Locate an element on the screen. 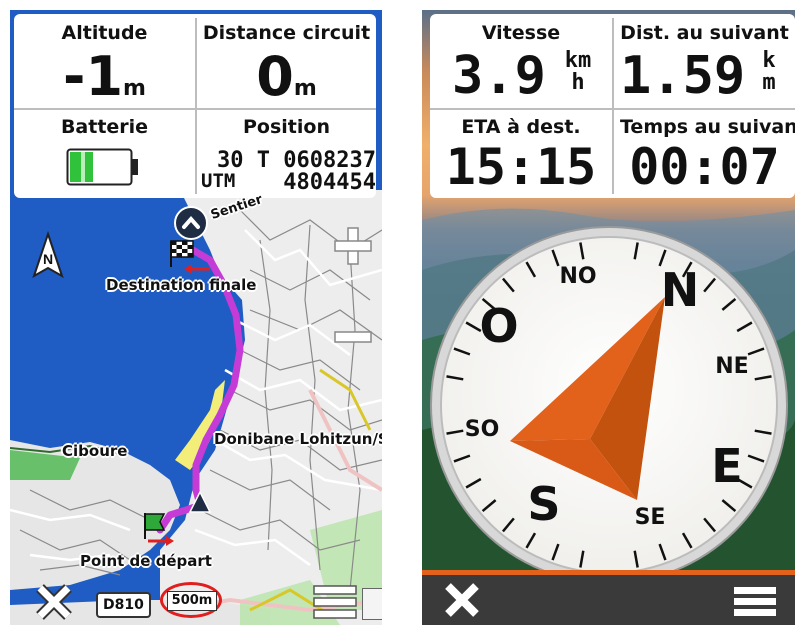  compass-label-o: O is located at coordinates (498, 326).